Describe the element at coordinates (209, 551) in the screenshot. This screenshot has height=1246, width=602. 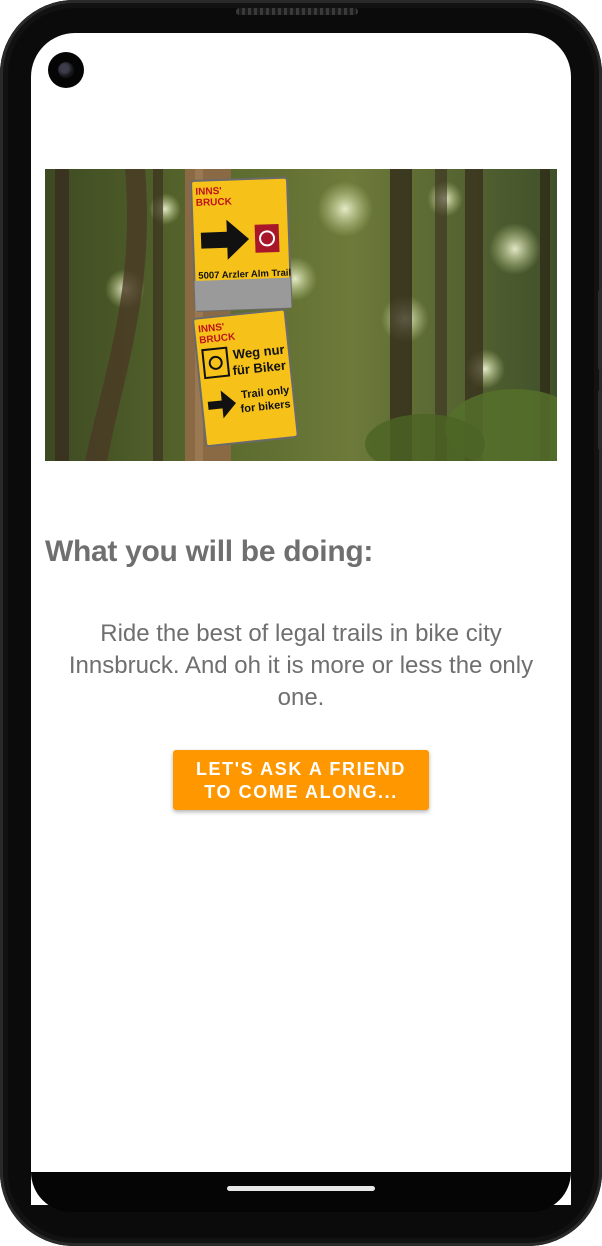
I see `section-heading: What you will be doing:` at that location.